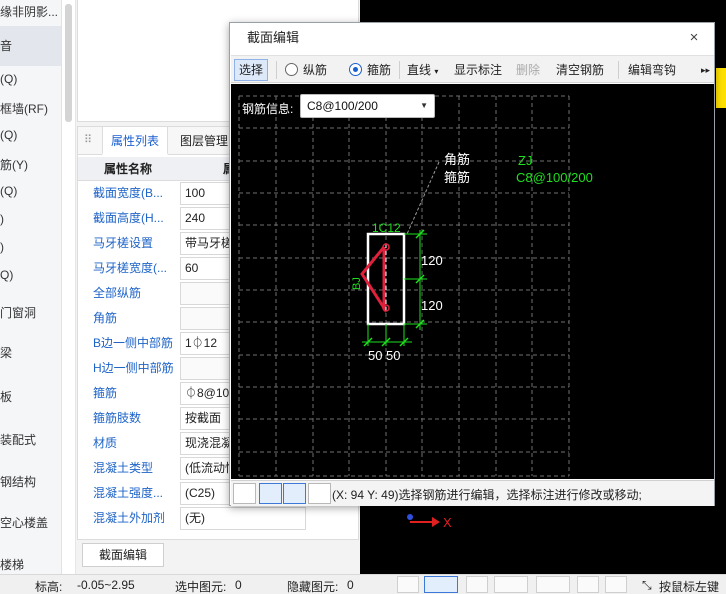  Describe the element at coordinates (393, 355) in the screenshot. I see `dim-width-right: 50` at that location.